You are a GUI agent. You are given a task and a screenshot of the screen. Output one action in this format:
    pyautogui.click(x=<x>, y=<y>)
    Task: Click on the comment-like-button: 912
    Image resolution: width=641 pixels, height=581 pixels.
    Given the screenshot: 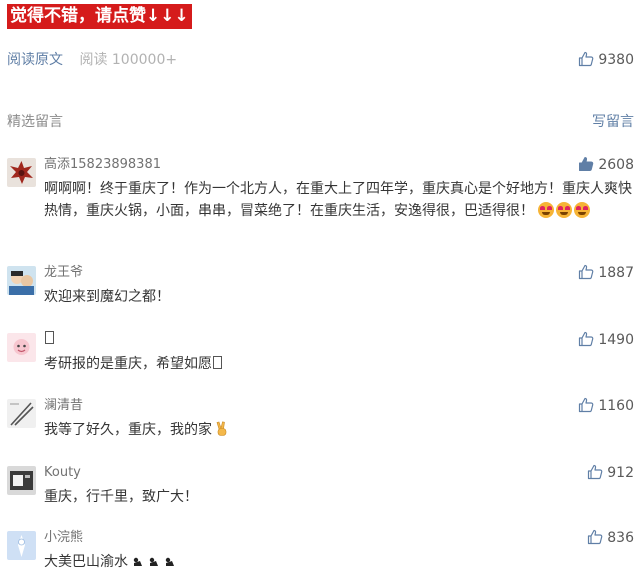 What is the action you would take?
    pyautogui.click(x=610, y=473)
    